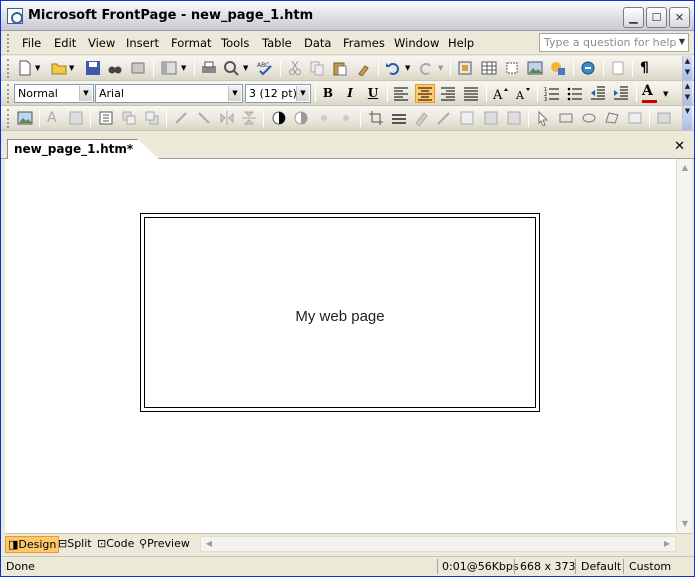 The image size is (695, 577). What do you see at coordinates (169, 93) in the screenshot?
I see `font-select: Arial ▼` at bounding box center [169, 93].